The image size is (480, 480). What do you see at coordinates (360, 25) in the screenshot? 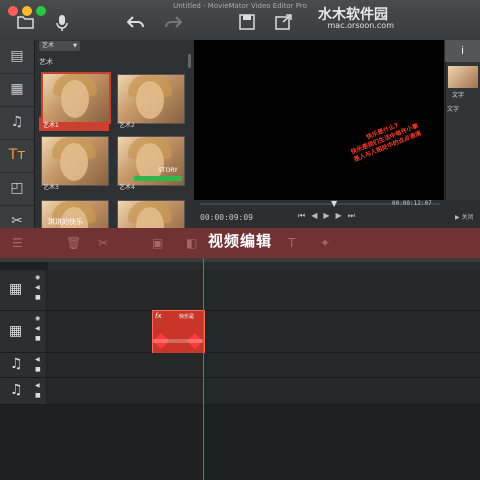
I see `watermark-url: mac.orsoon.com` at bounding box center [360, 25].